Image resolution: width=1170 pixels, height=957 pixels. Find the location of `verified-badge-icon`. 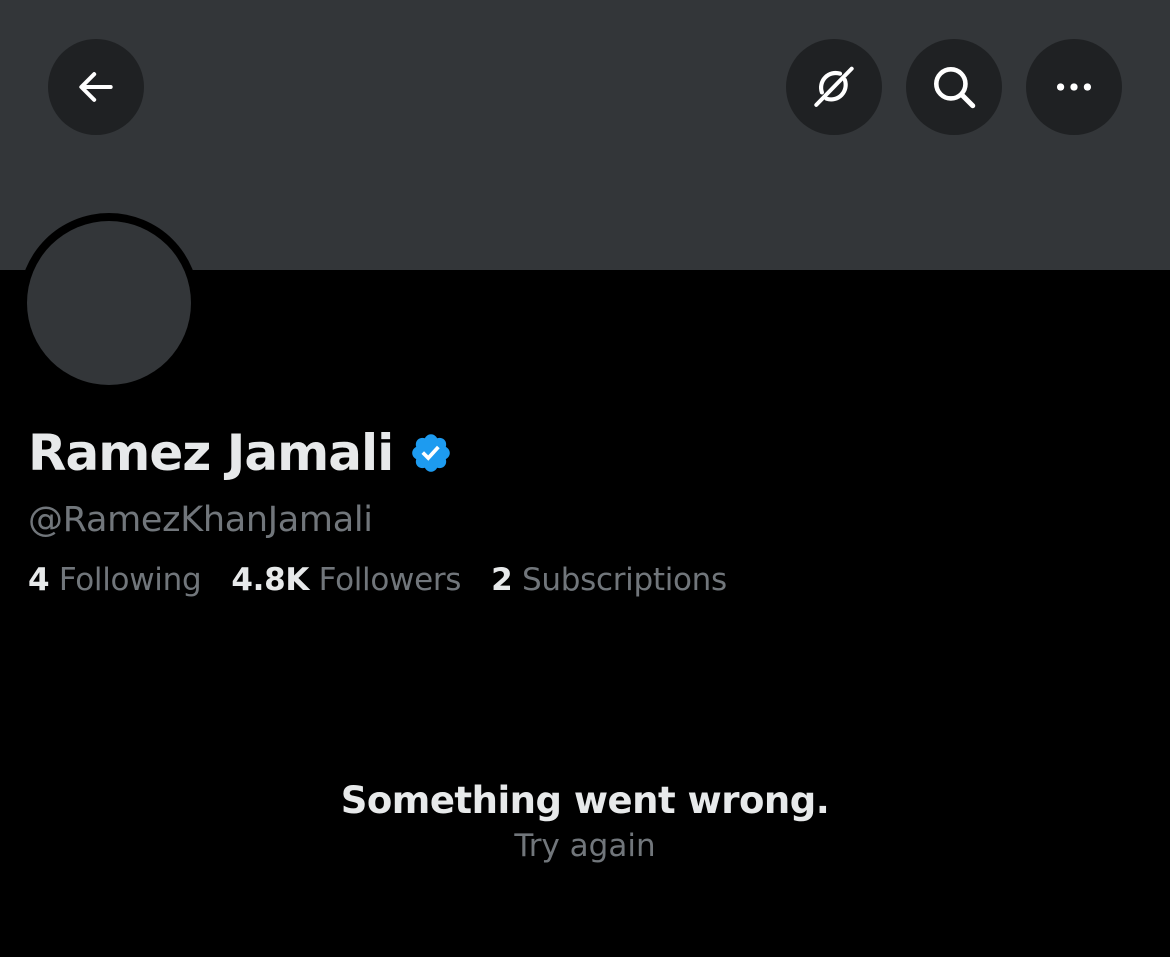

verified-badge-icon is located at coordinates (431, 453).